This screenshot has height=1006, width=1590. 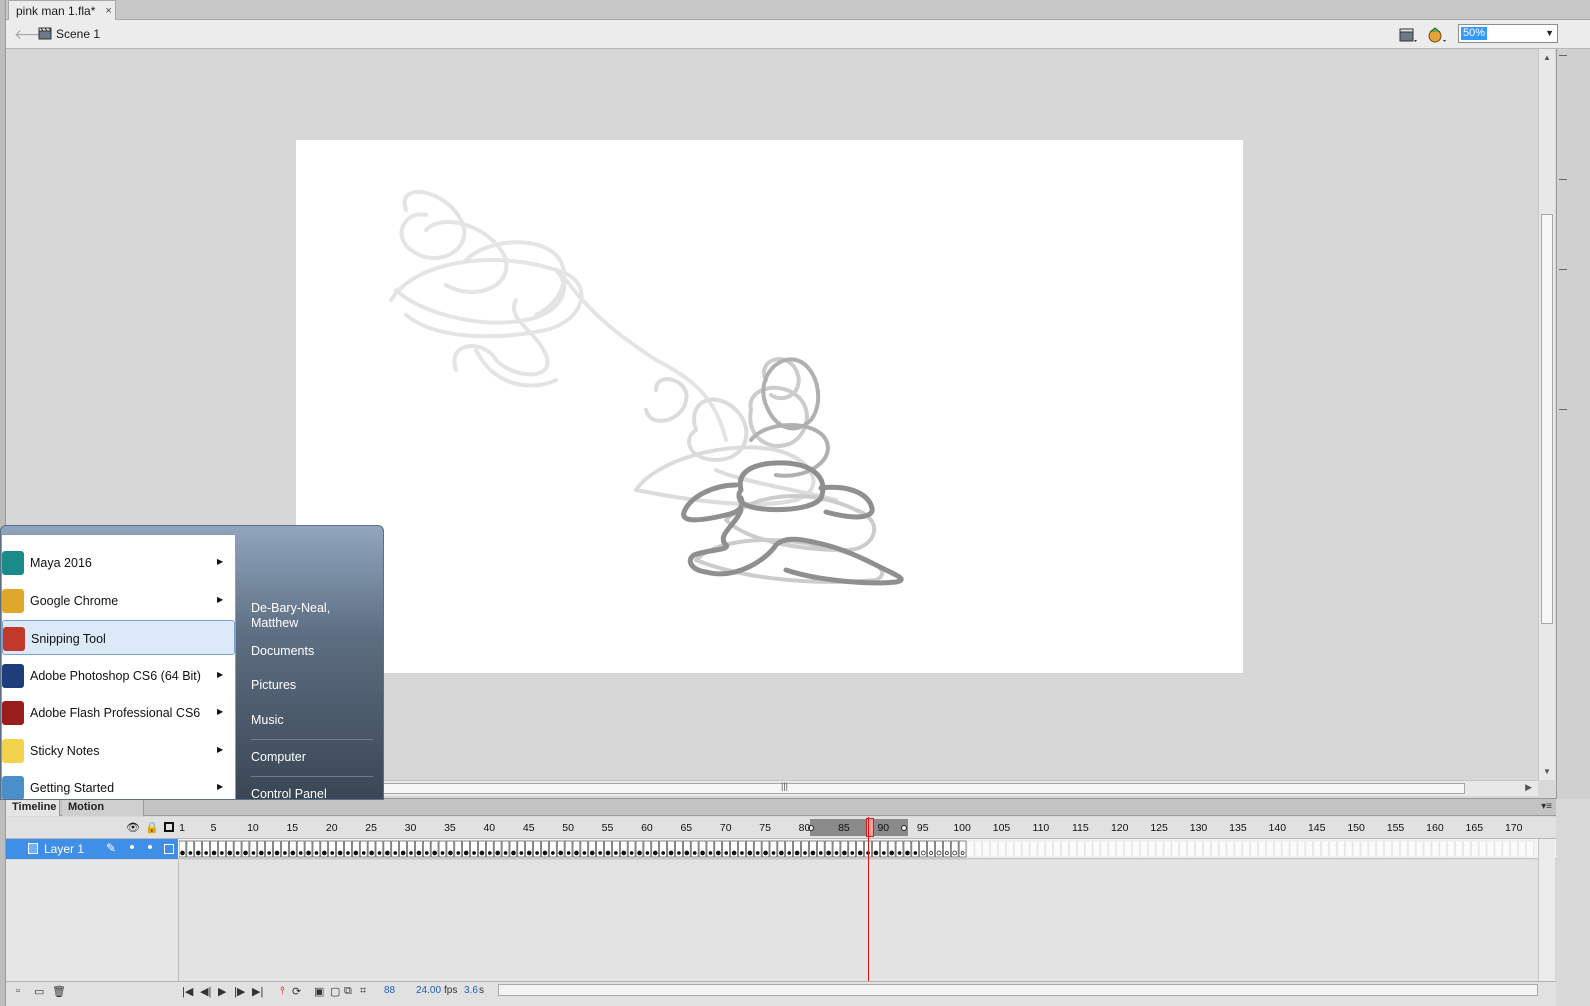 What do you see at coordinates (274, 623) in the screenshot?
I see `user-name-line-2: Matthew` at bounding box center [274, 623].